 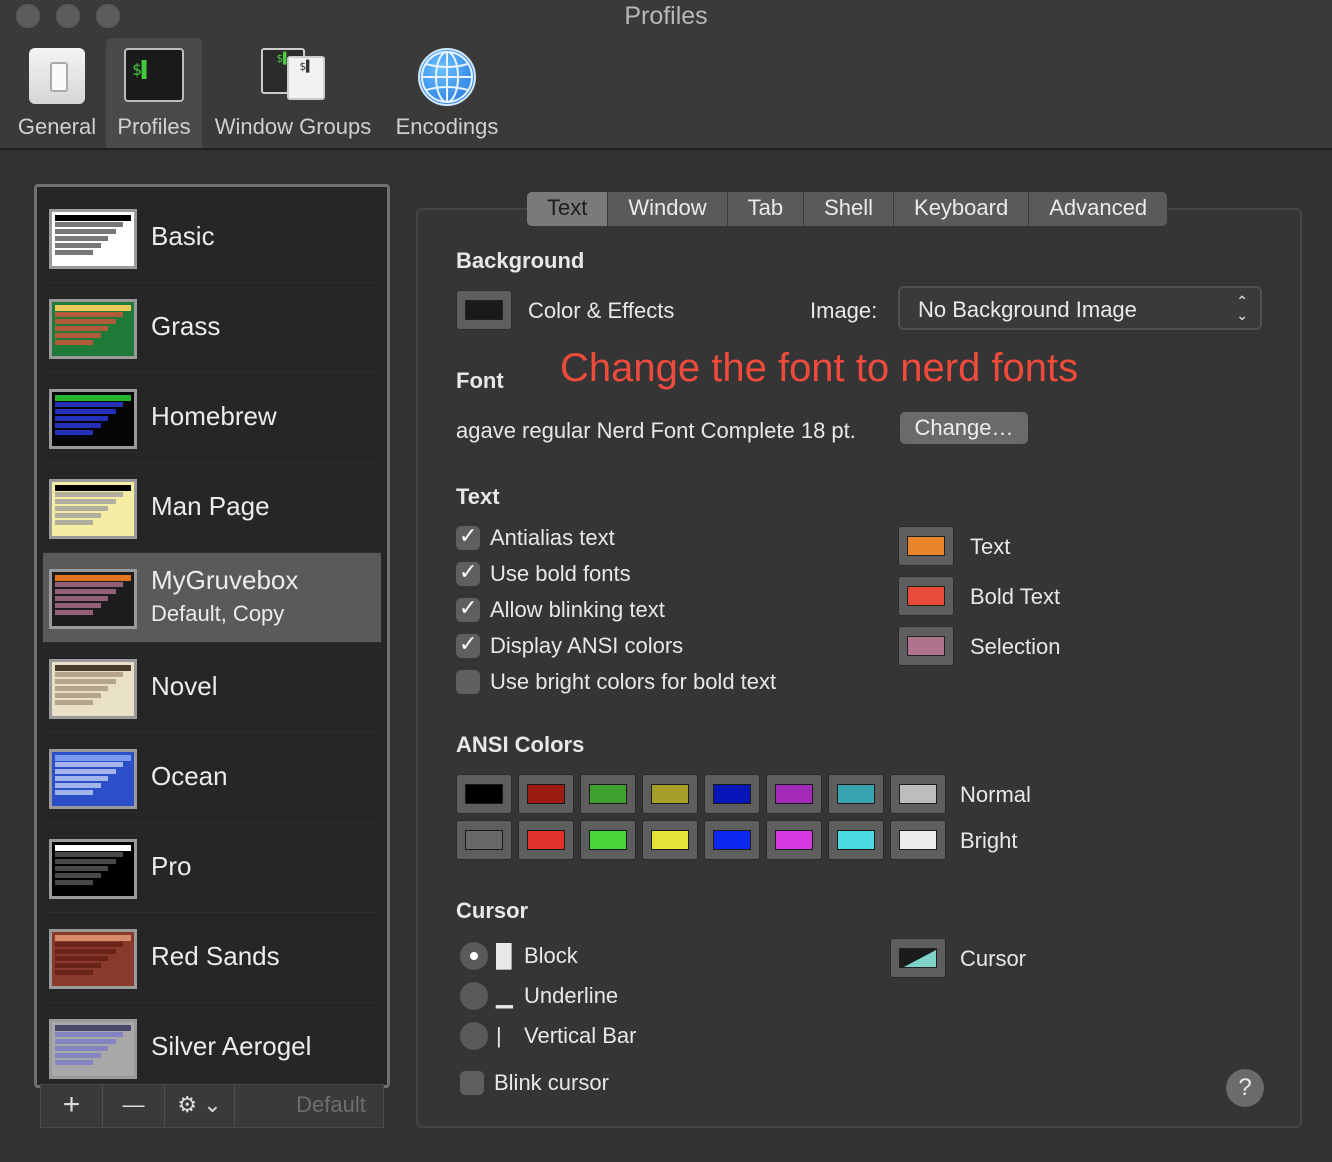 I want to click on profile-name: Silver Aerogel, so click(x=231, y=1046).